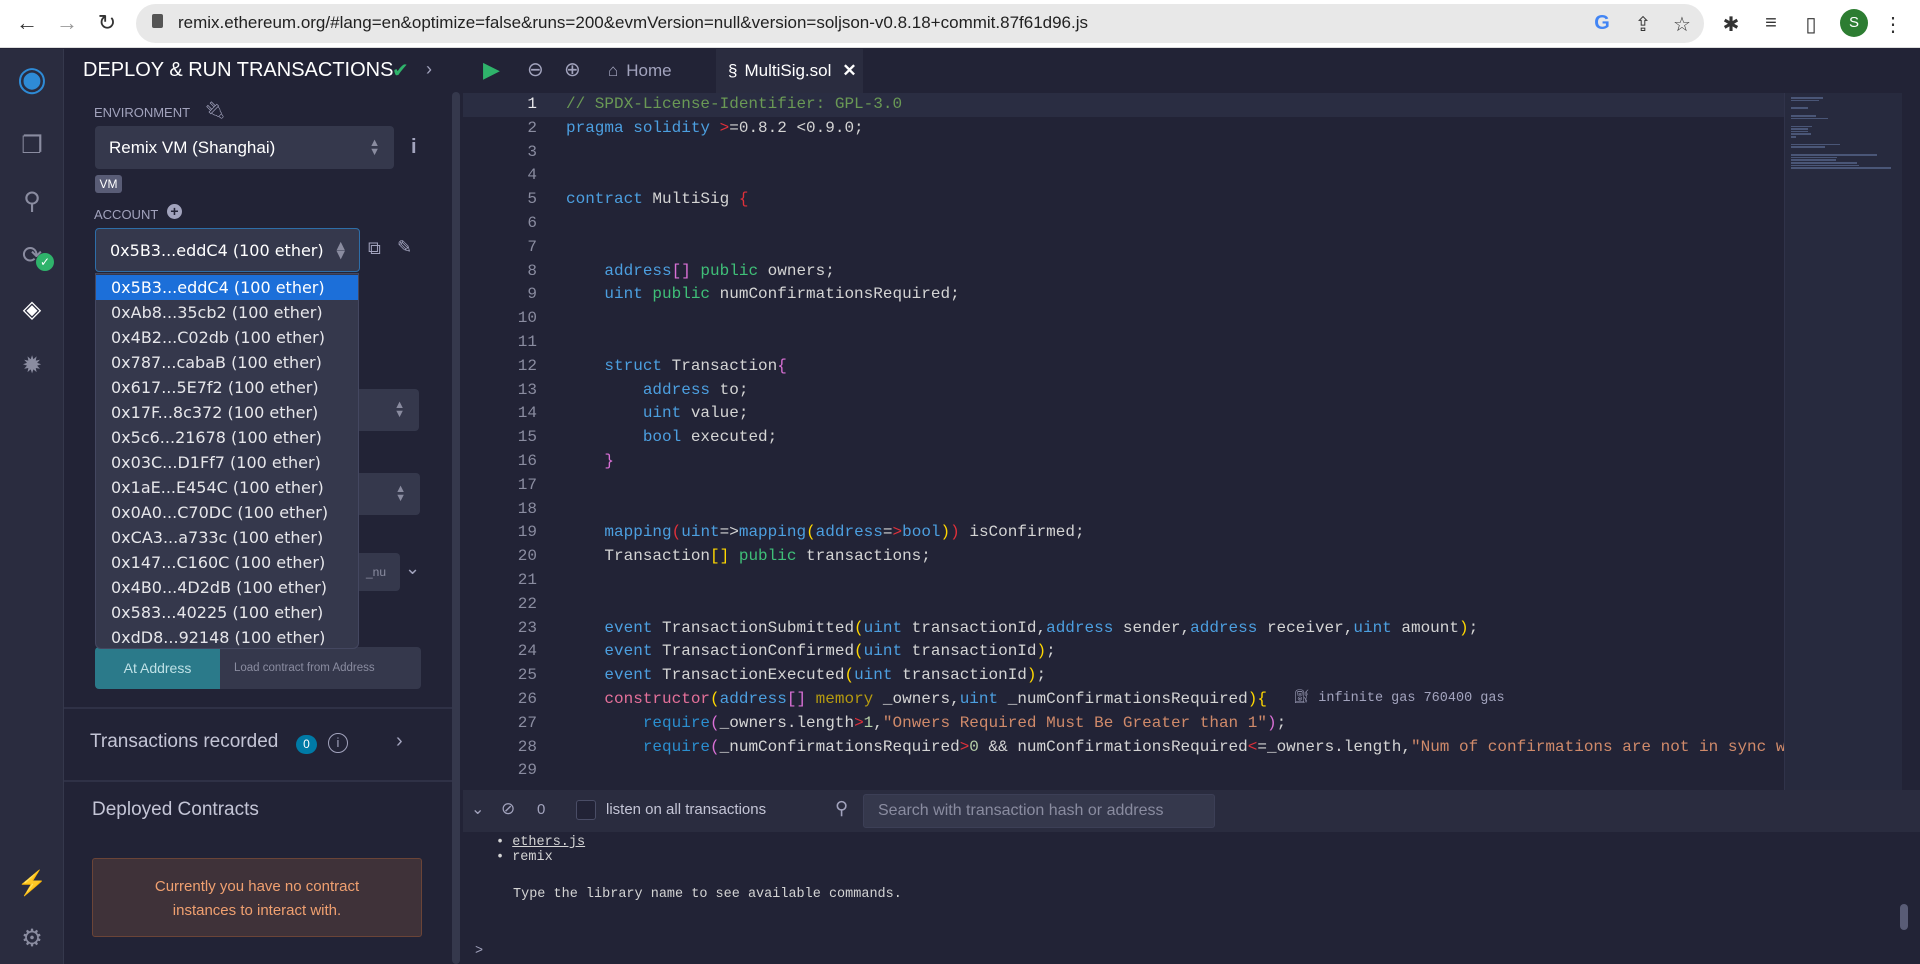 The image size is (1920, 964). I want to click on account-option: 0x4B0...4D2dB (100 ether), so click(227, 587).